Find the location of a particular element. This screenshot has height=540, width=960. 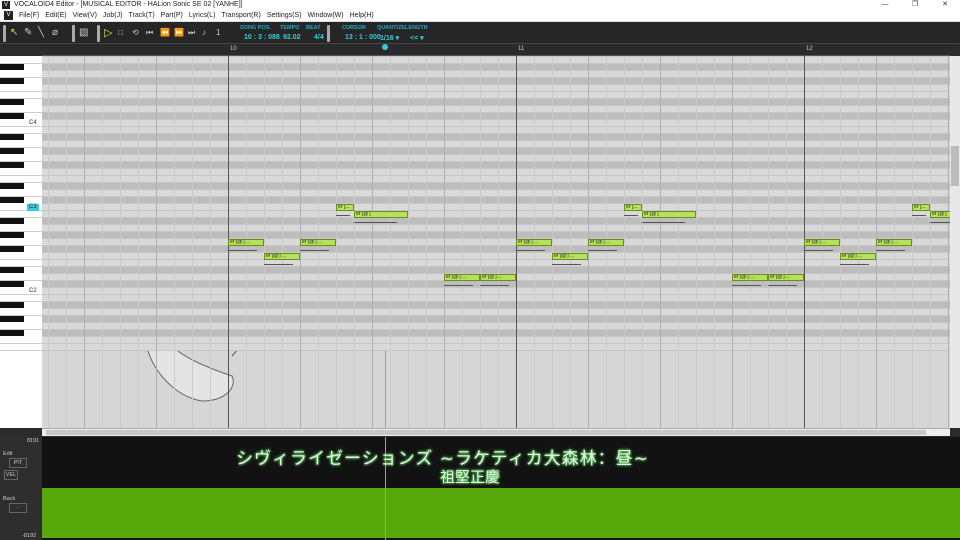

timeline-ruler: 10 11 12 is located at coordinates (496, 50).